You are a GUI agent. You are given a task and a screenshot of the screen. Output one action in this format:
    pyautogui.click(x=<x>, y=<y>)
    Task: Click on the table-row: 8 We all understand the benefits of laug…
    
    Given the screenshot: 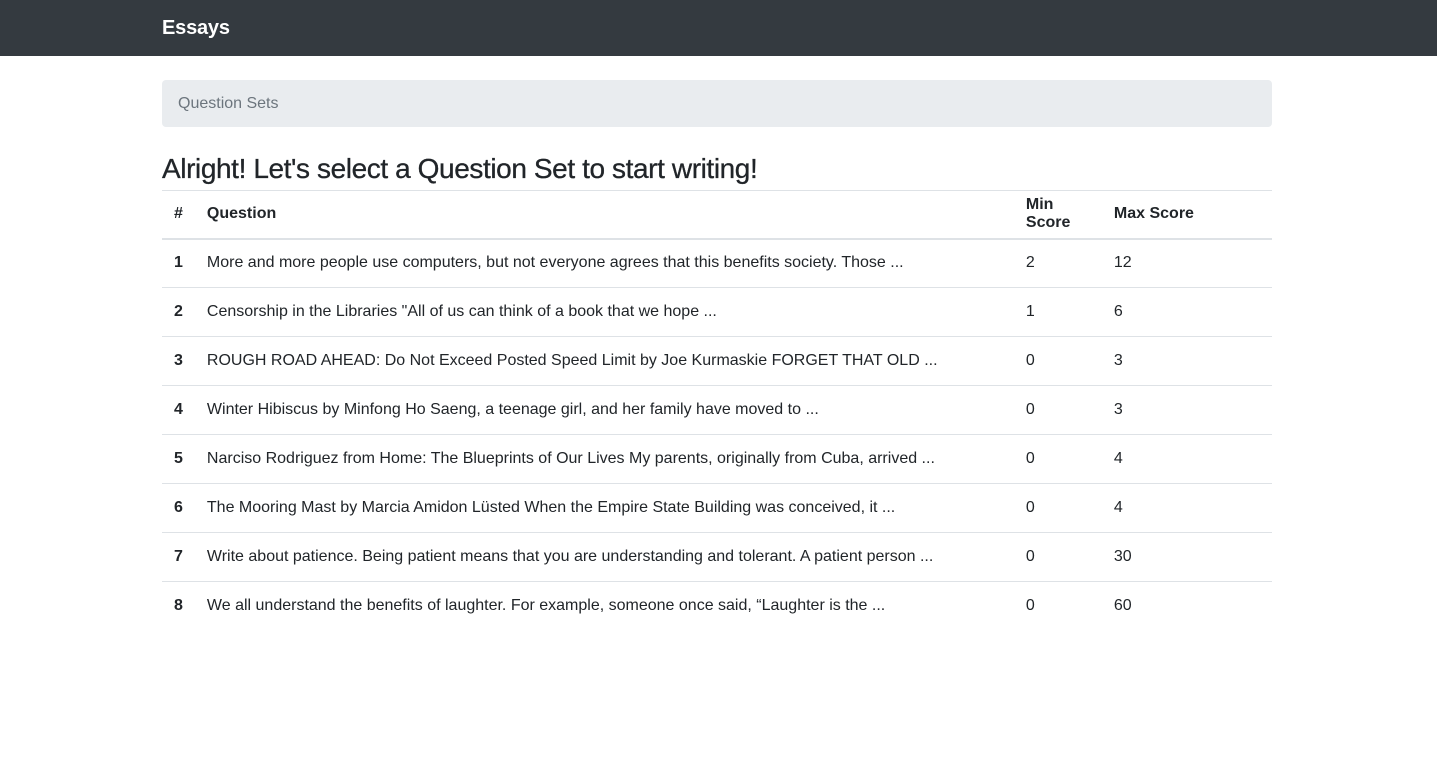 What is the action you would take?
    pyautogui.click(x=717, y=606)
    